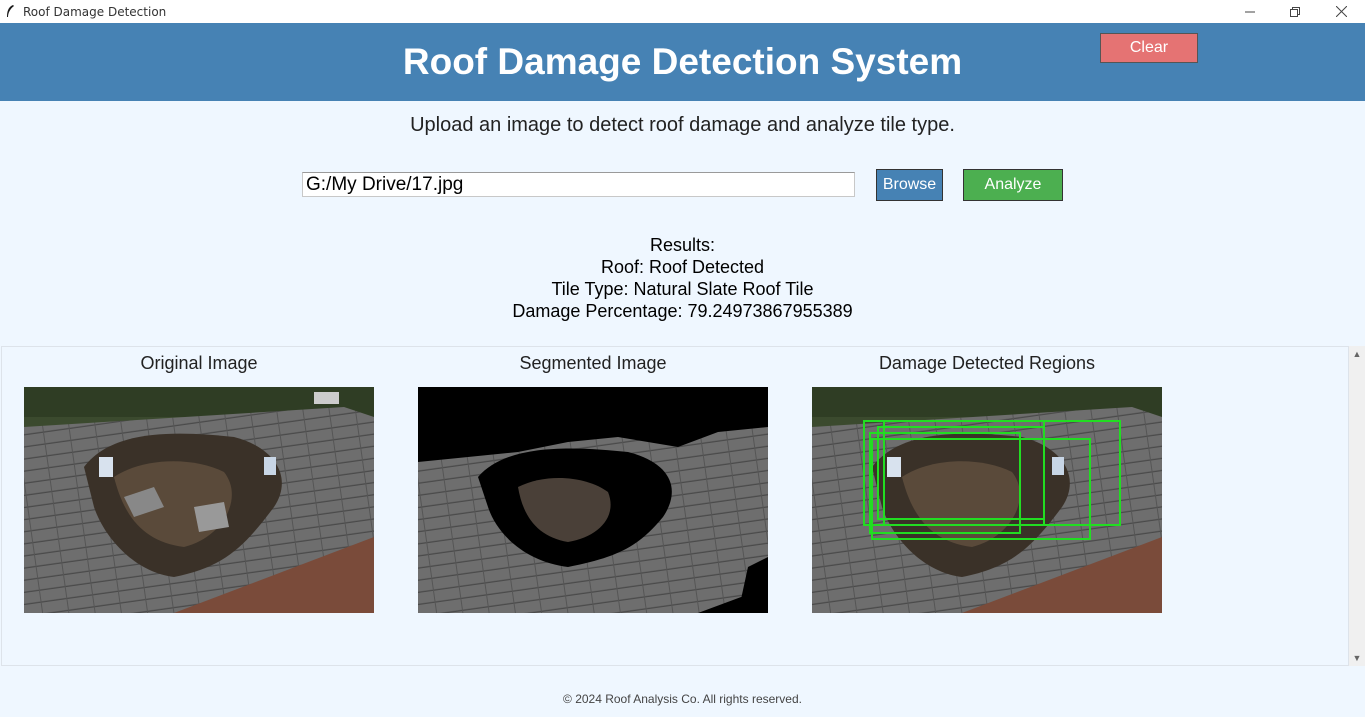  Describe the element at coordinates (987, 500) in the screenshot. I see `damage-detected-image` at that location.